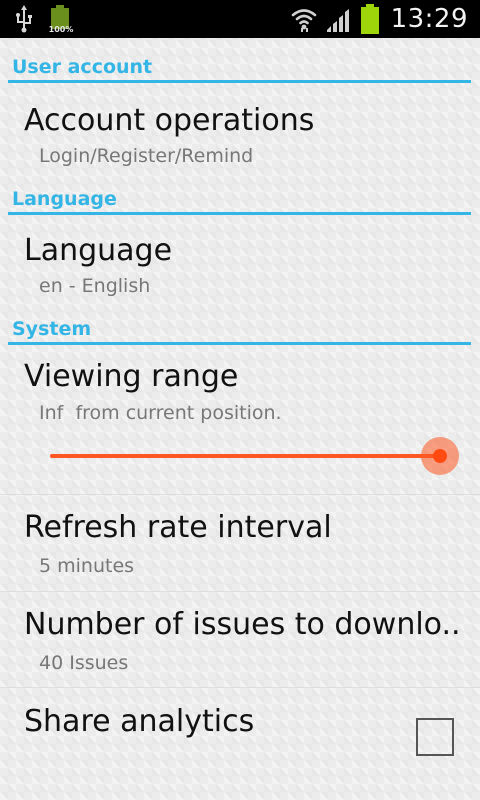 This screenshot has height=800, width=480. What do you see at coordinates (240, 744) in the screenshot?
I see `pref-share-analytics: Share analytics` at bounding box center [240, 744].